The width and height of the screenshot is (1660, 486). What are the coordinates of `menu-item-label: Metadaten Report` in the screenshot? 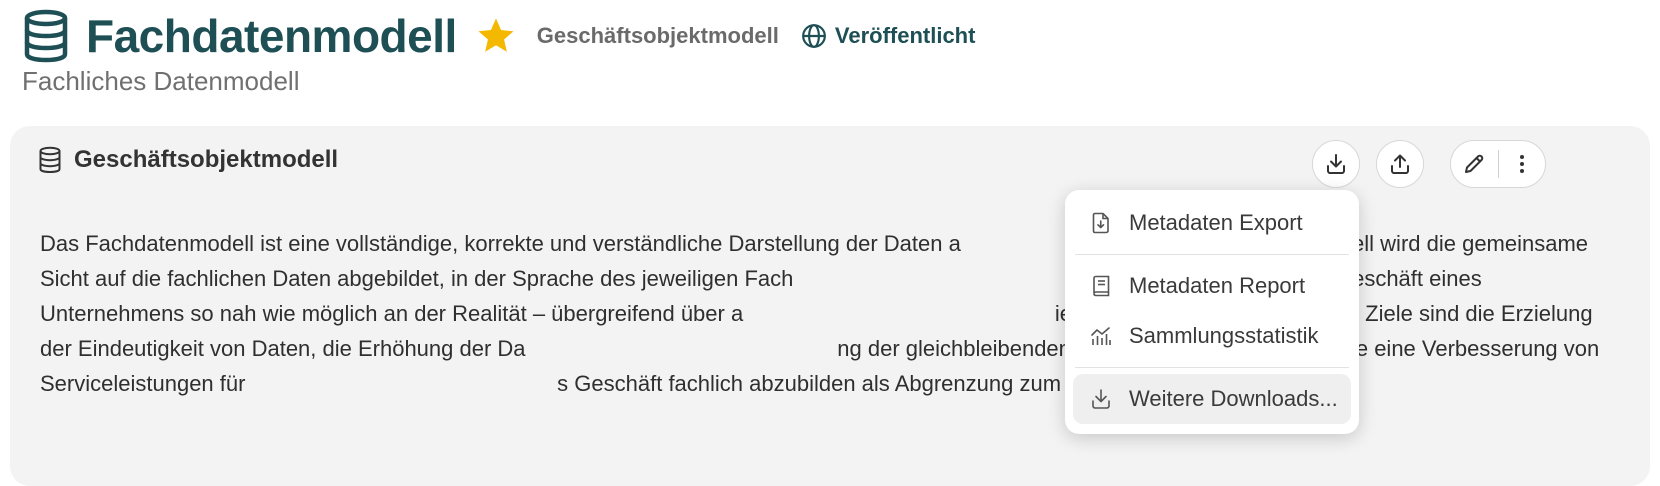 It's located at (1217, 285).